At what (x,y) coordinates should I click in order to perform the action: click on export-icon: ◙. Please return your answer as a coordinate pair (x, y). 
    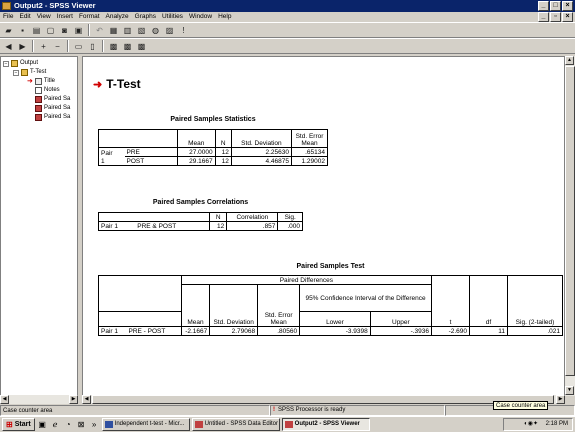
    Looking at the image, I should click on (64, 30).